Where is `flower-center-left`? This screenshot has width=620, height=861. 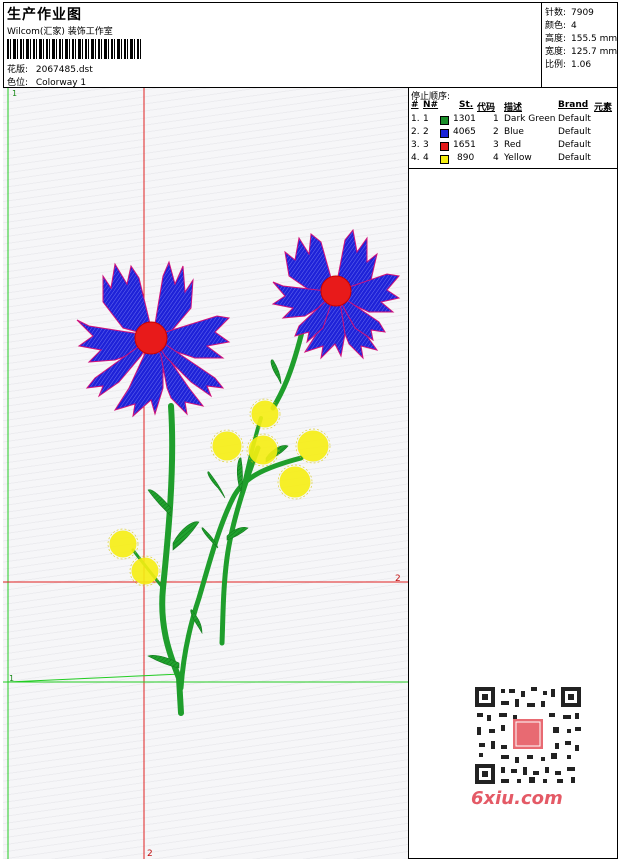 flower-center-left is located at coordinates (151, 338).